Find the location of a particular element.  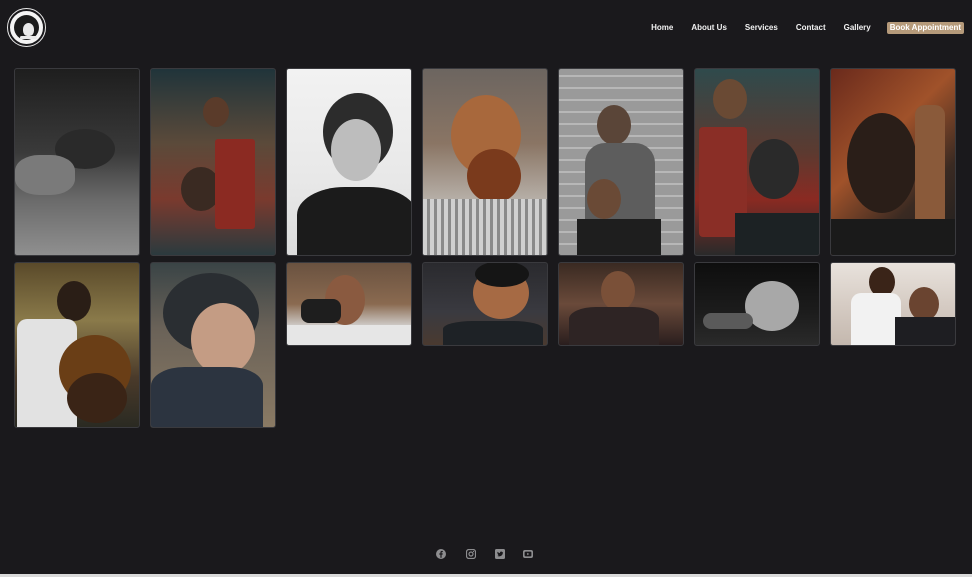

youtube-icon is located at coordinates (528, 554).